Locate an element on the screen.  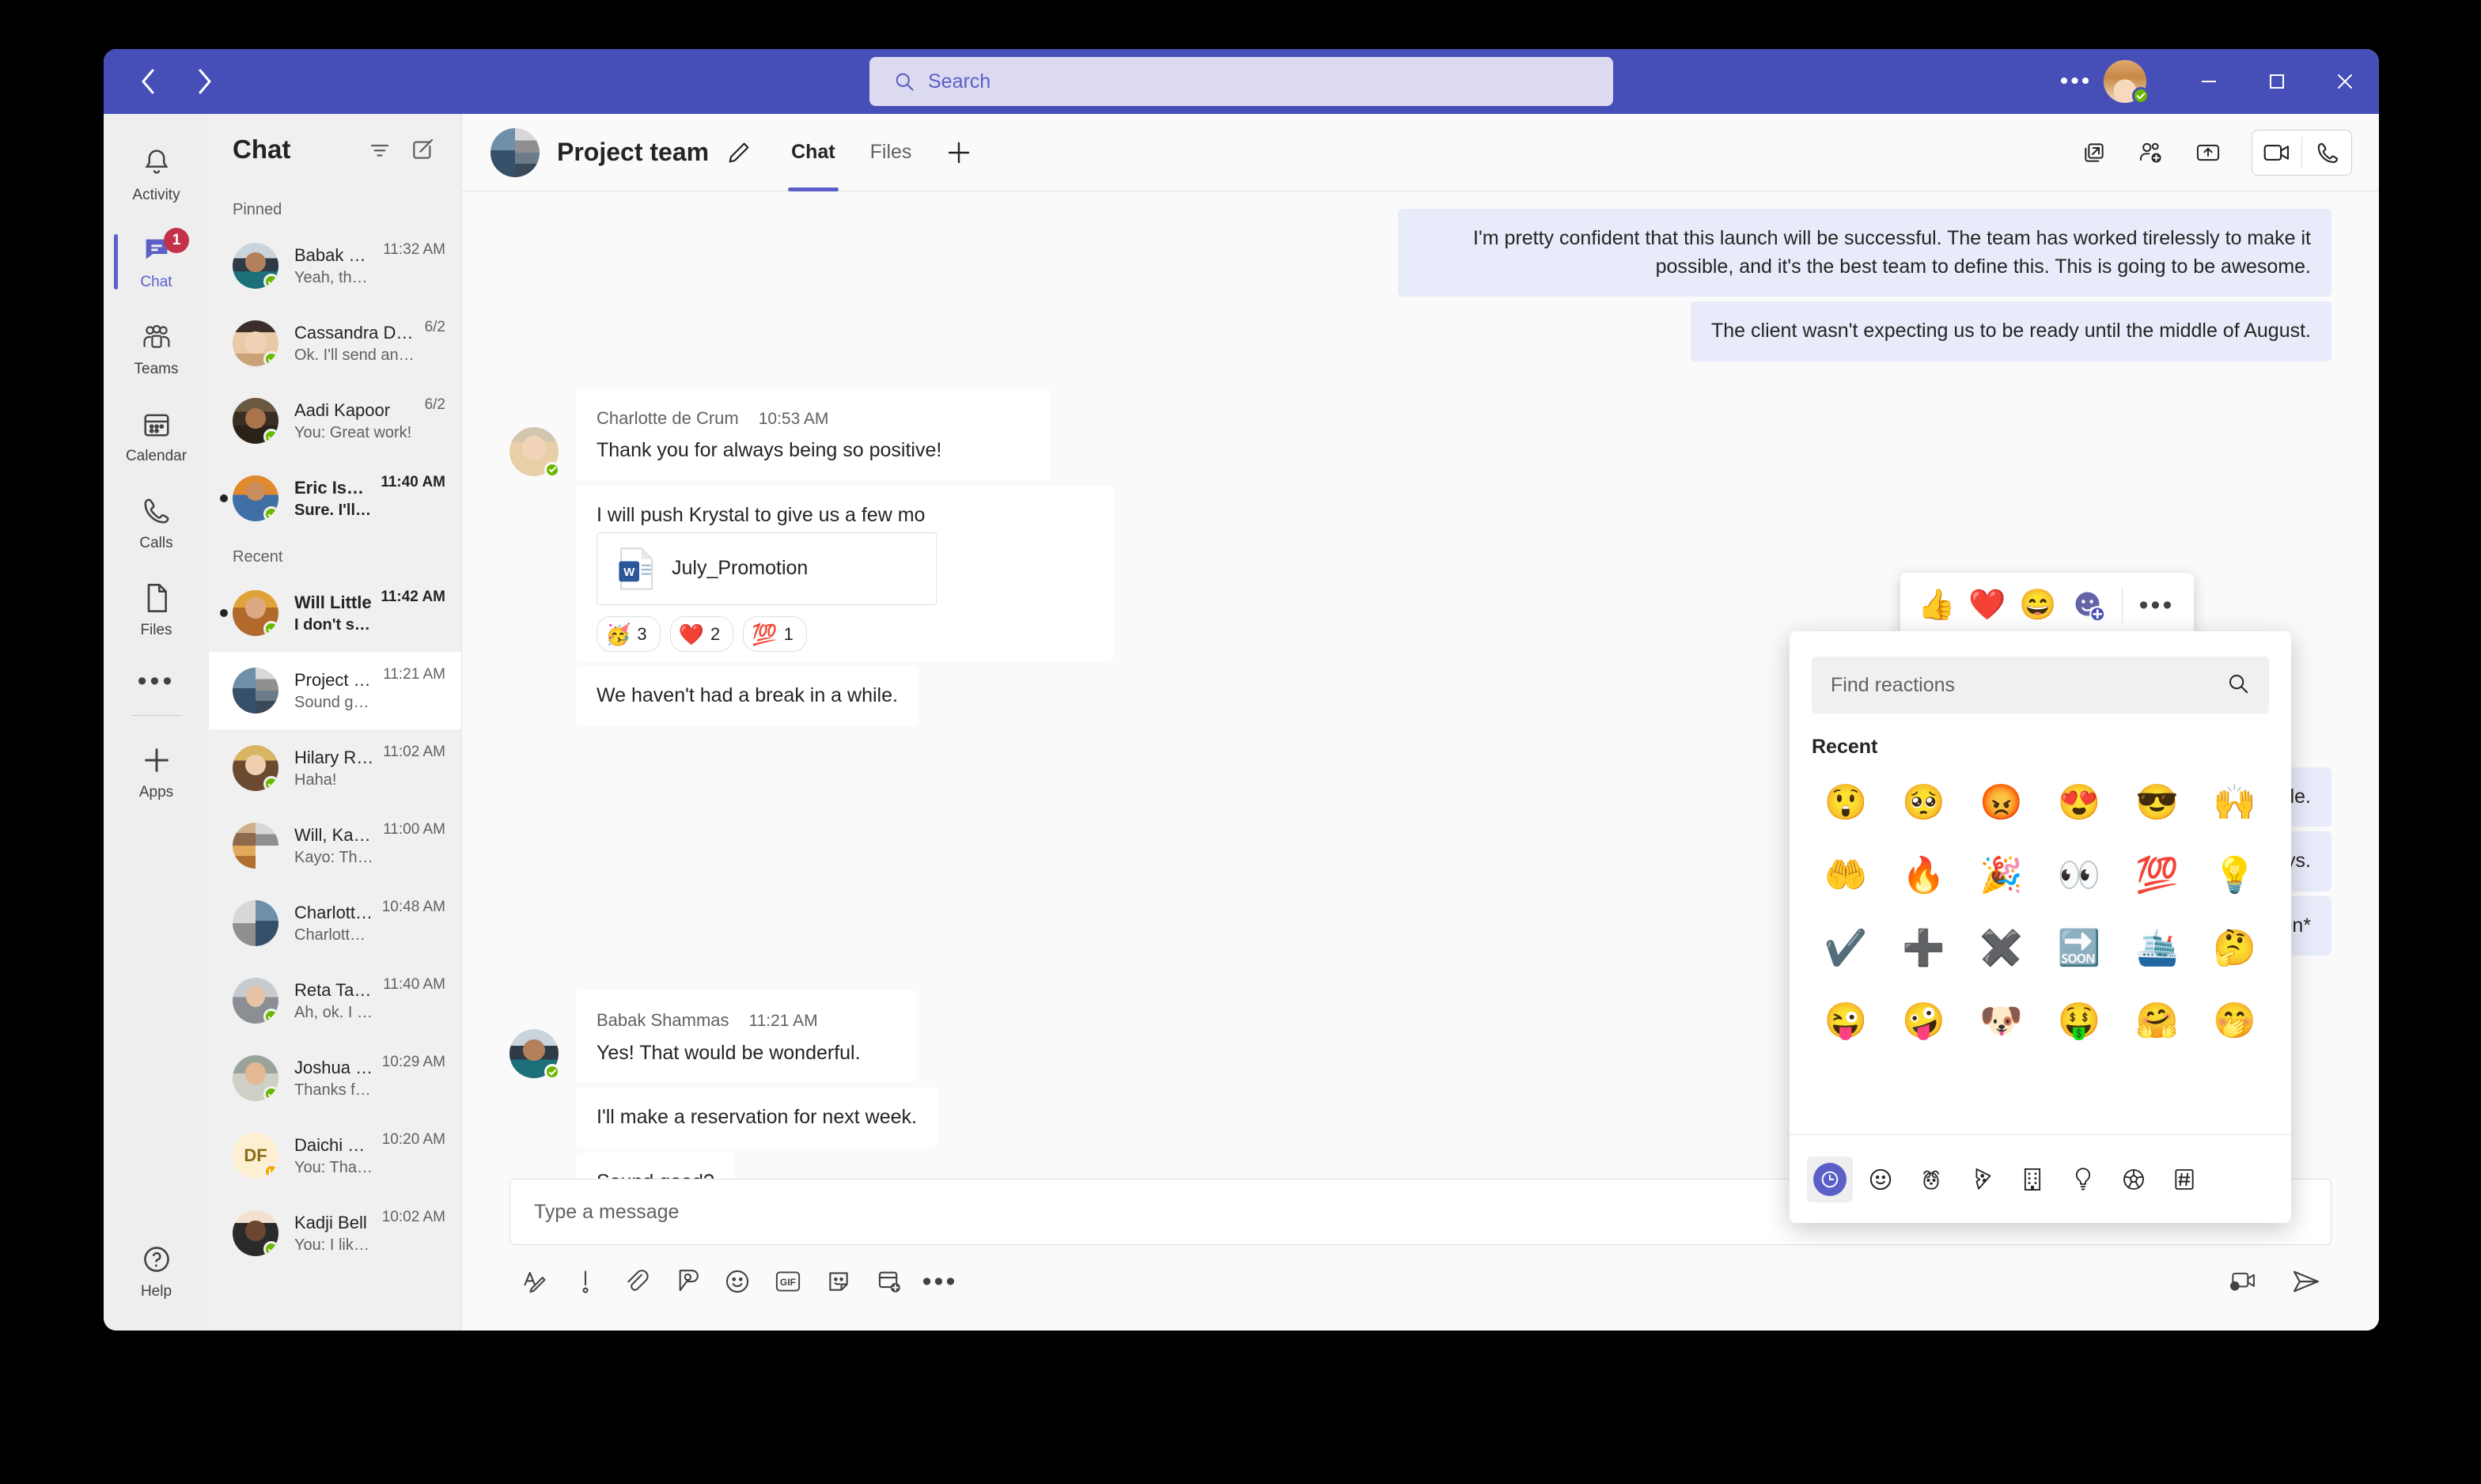
list-item: Hilary Reyes Haha! 11:02 AM is located at coordinates (335, 768).